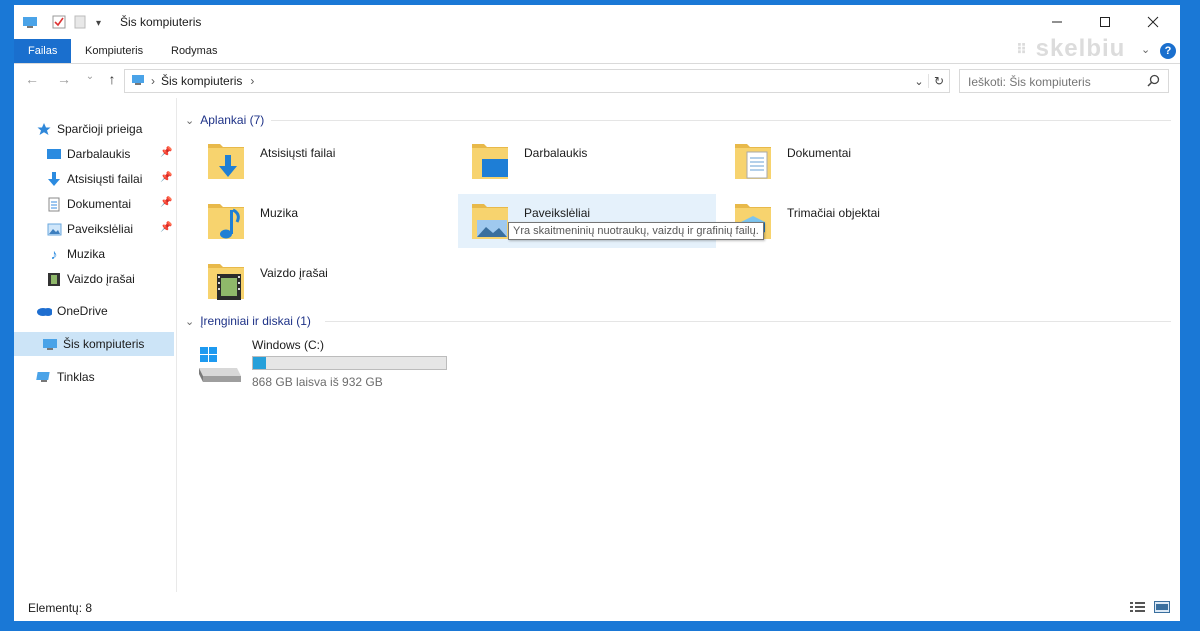 The width and height of the screenshot is (1200, 631). I want to click on navigation-bar: ← → ⌄ ↑ › Šis kompiuteris › ⌄ ↻, so click(597, 81).